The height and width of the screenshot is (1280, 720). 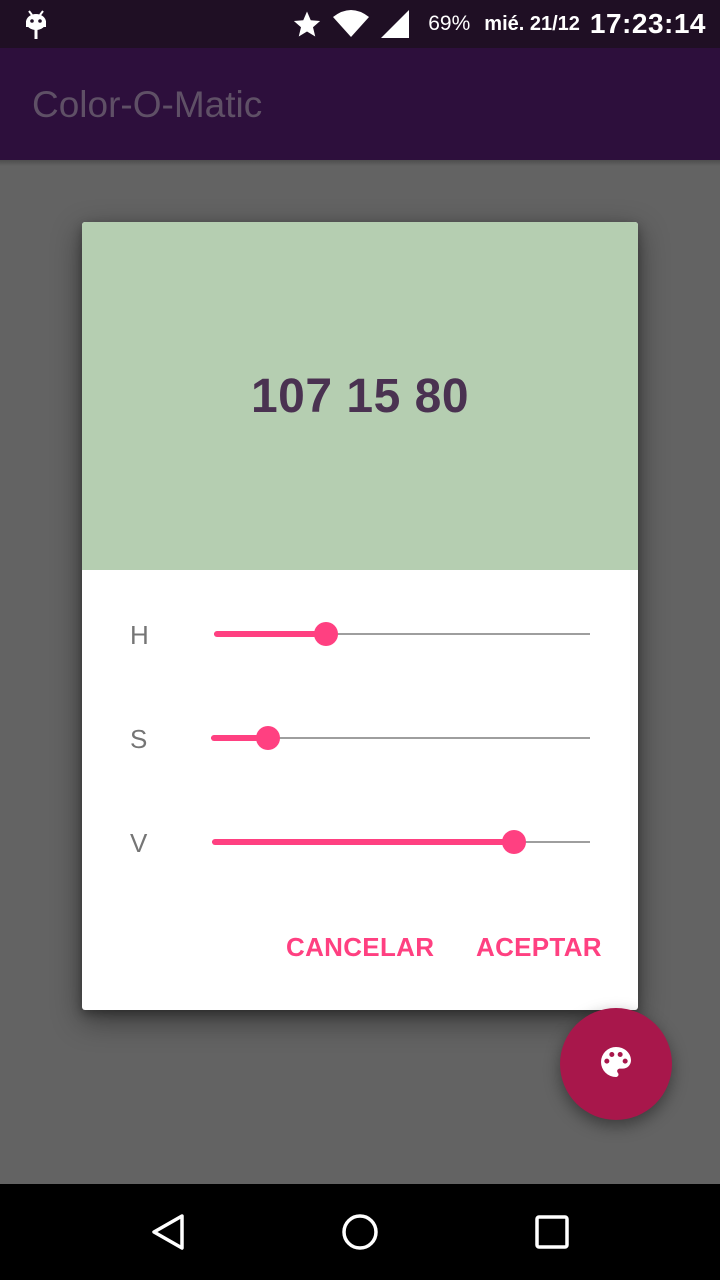 What do you see at coordinates (402, 634) in the screenshot?
I see `hue-slider` at bounding box center [402, 634].